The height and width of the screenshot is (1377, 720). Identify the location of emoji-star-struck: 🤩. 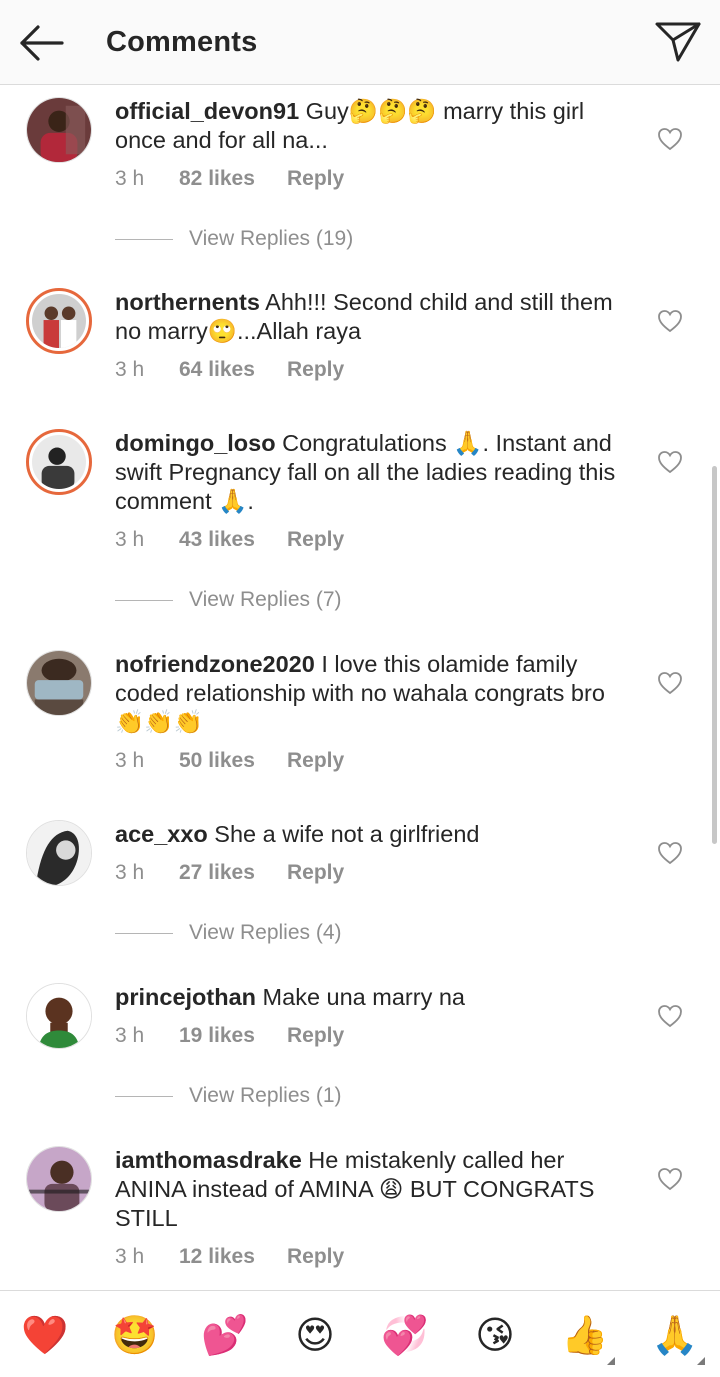
(135, 1335).